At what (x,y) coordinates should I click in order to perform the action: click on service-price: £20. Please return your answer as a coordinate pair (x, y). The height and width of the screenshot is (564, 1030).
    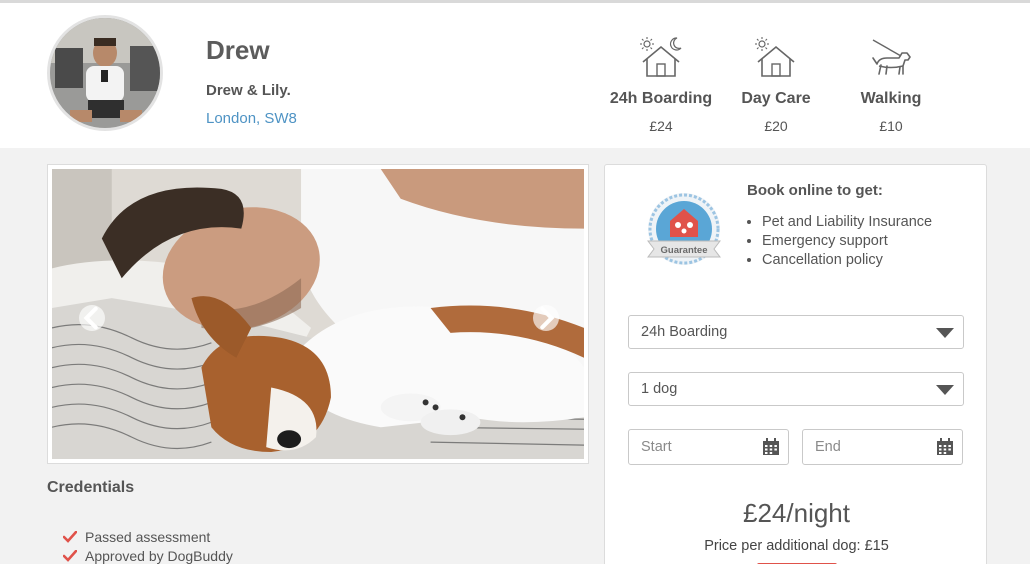
    Looking at the image, I should click on (776, 126).